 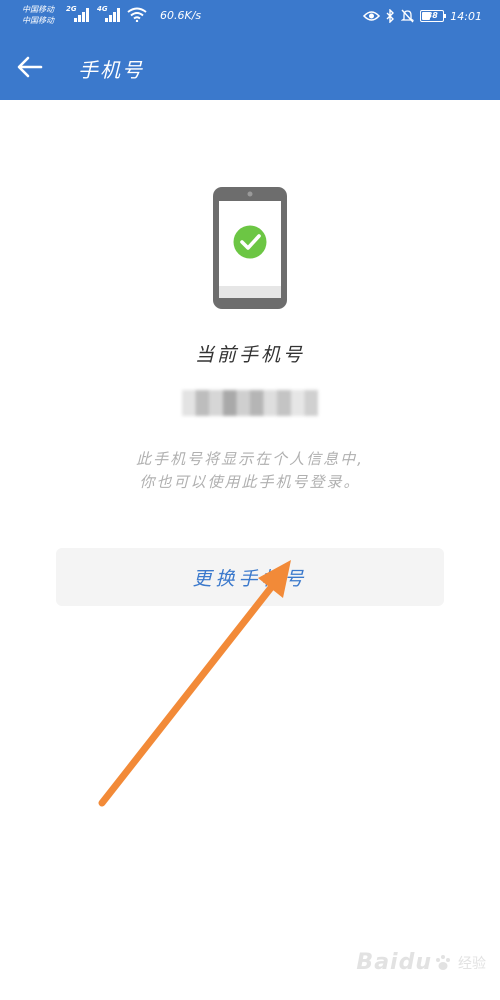 What do you see at coordinates (111, 70) in the screenshot?
I see `page-title: 手机号` at bounding box center [111, 70].